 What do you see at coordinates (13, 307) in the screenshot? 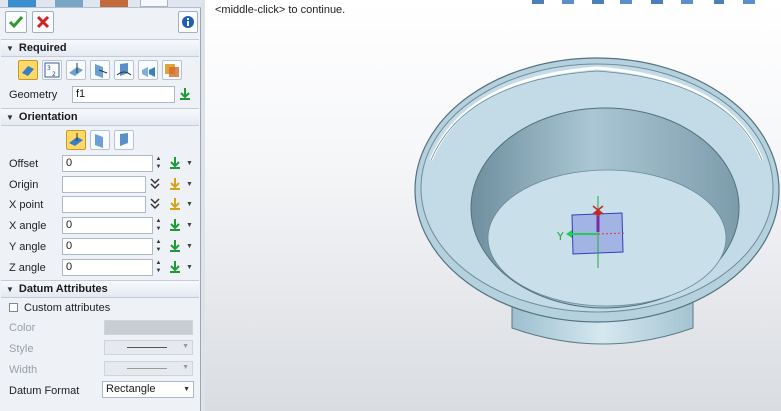
I see `custom-attributes-checkbox` at bounding box center [13, 307].